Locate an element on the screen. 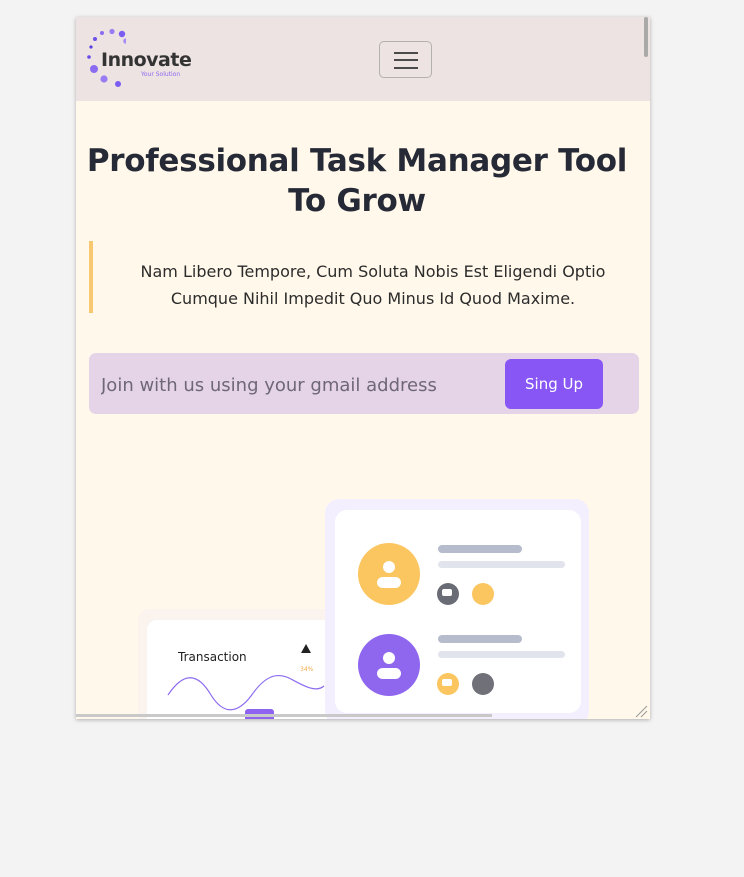  brand-tagline: Your Solution is located at coordinates (161, 74).